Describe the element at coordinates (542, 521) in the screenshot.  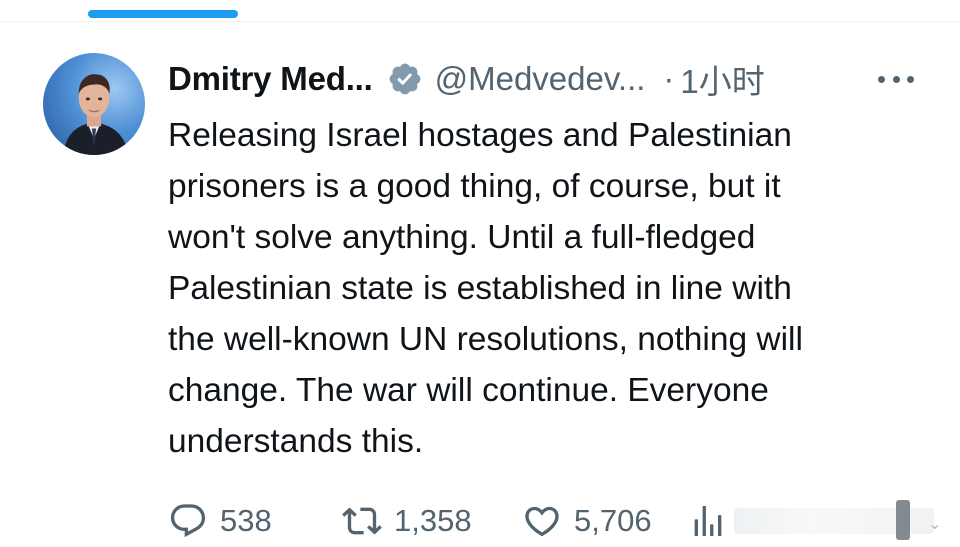
I see `heart-icon` at that location.